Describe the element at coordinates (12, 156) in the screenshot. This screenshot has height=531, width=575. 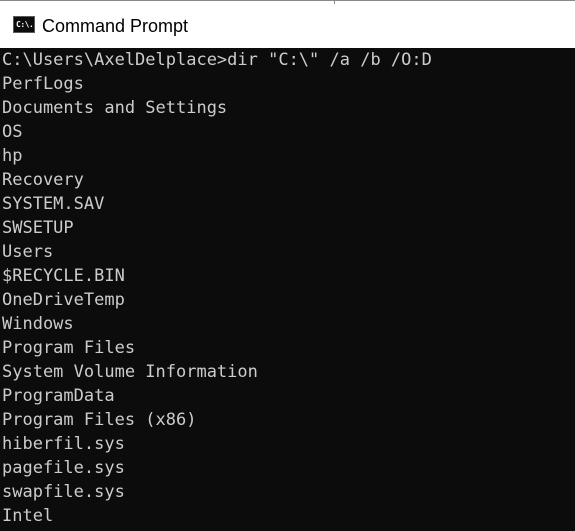
I see `console-line: hp` at that location.